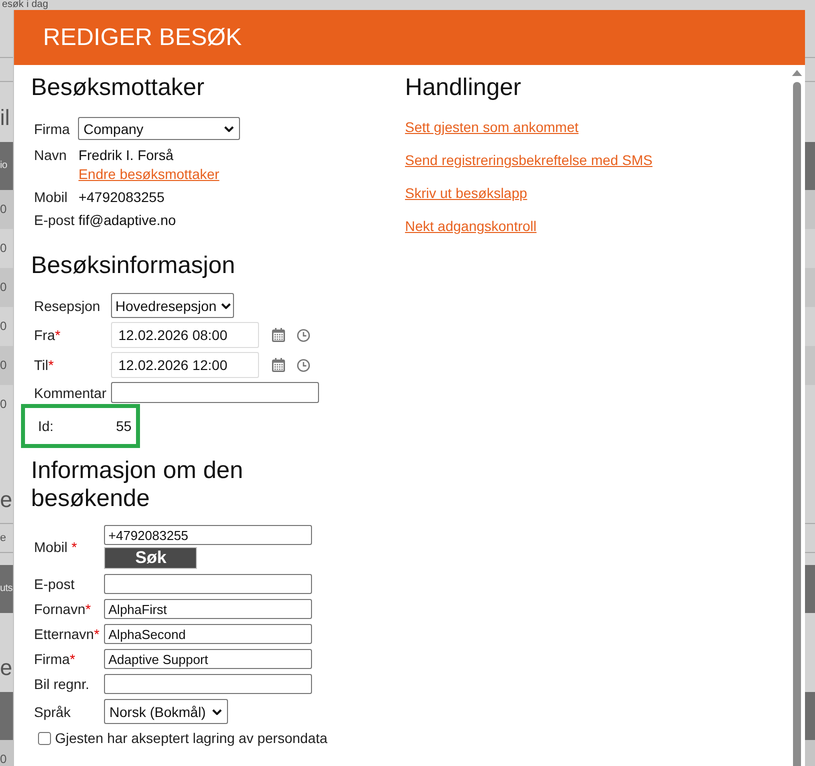 The width and height of the screenshot is (815, 766). I want to click on field-label: Fra*, so click(48, 335).